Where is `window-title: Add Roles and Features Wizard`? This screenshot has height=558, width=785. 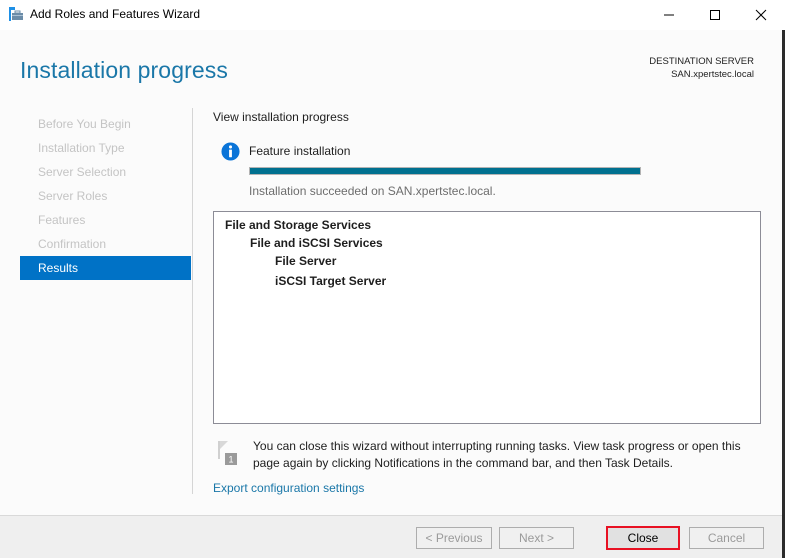
window-title: Add Roles and Features Wizard is located at coordinates (115, 14).